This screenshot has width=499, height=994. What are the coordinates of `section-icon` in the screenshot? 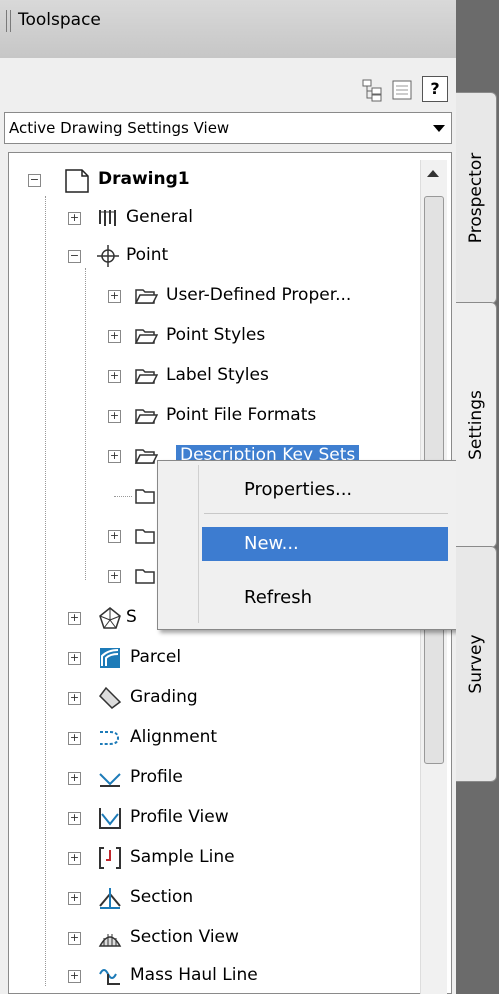 It's located at (110, 898).